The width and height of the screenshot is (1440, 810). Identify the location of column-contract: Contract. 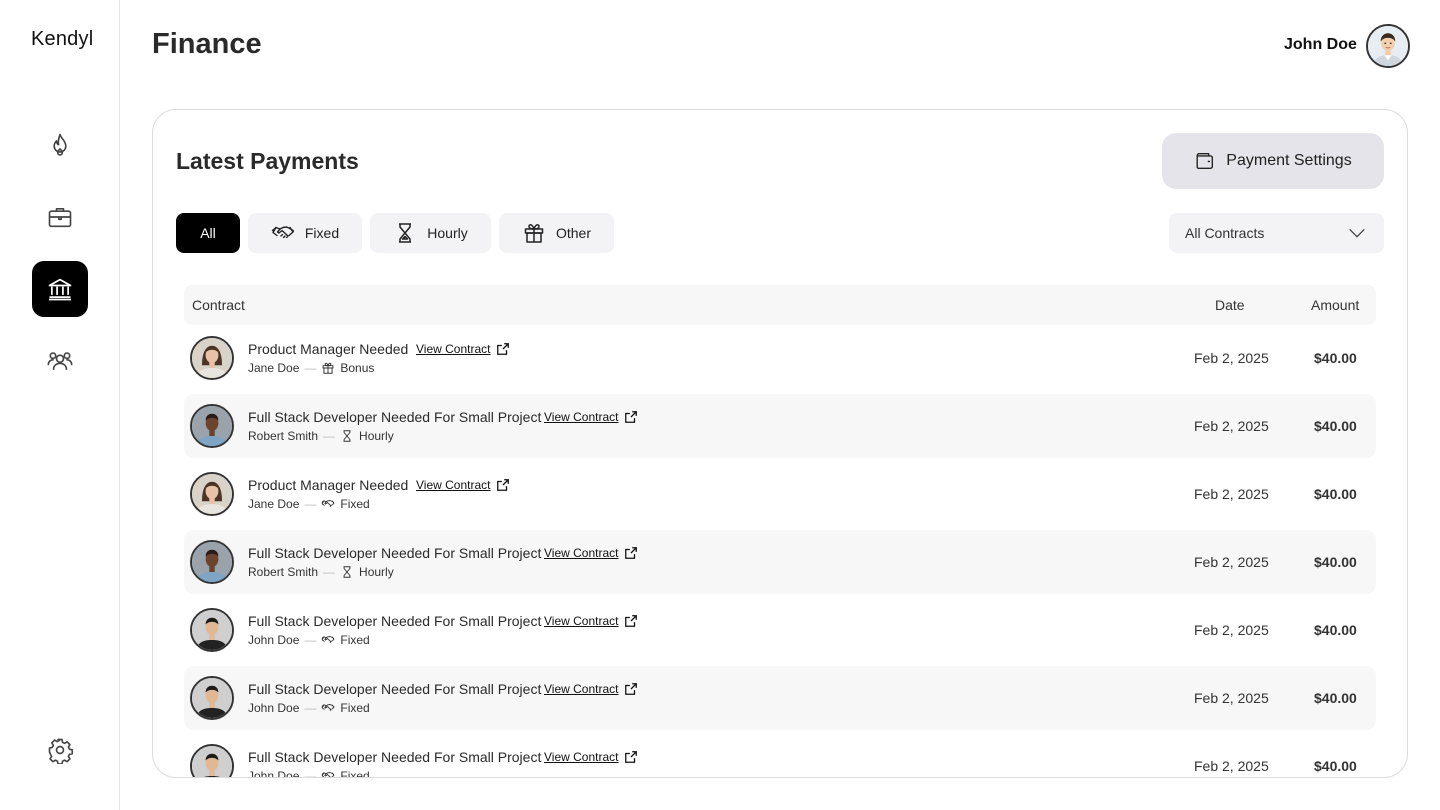
(218, 305).